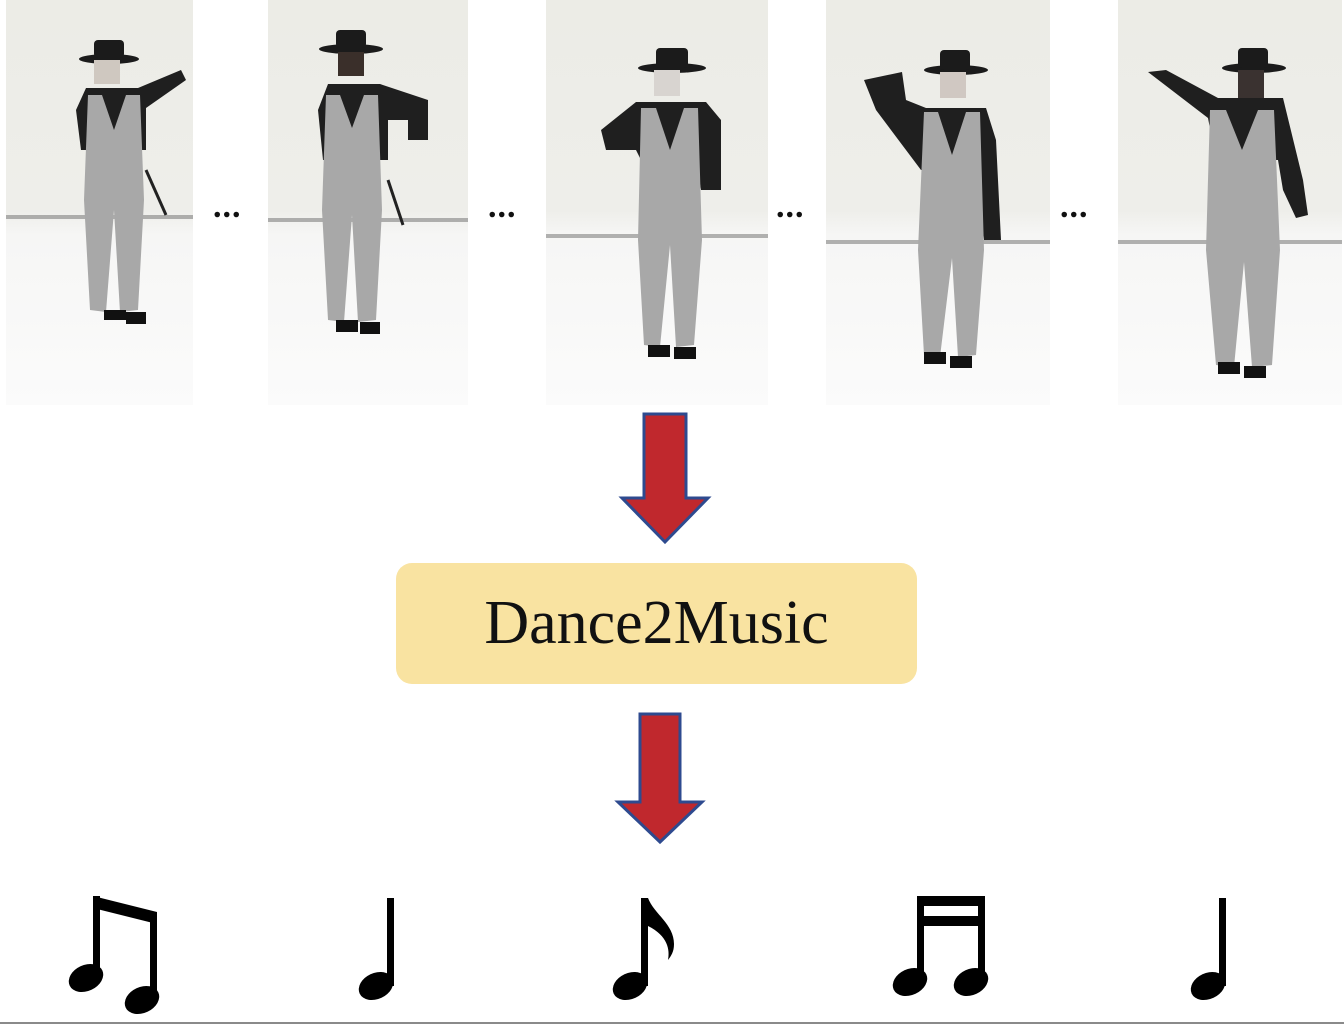  I want to click on beamed-sixteenth-notes-icon, so click(940, 946).